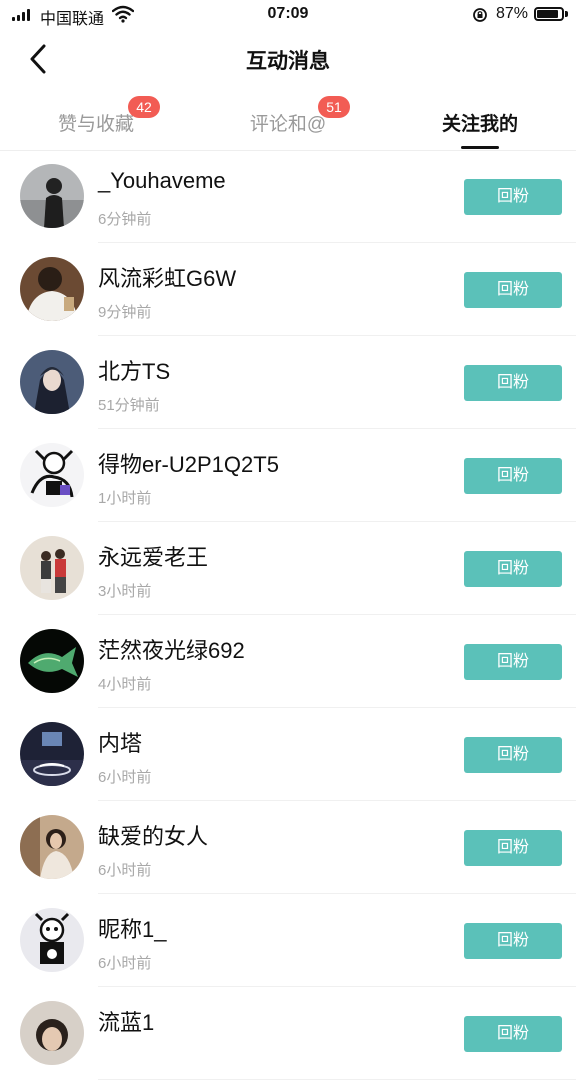  Describe the element at coordinates (288, 568) in the screenshot. I see `follower-row: 永远爱老王 3小时前 回粉` at that location.